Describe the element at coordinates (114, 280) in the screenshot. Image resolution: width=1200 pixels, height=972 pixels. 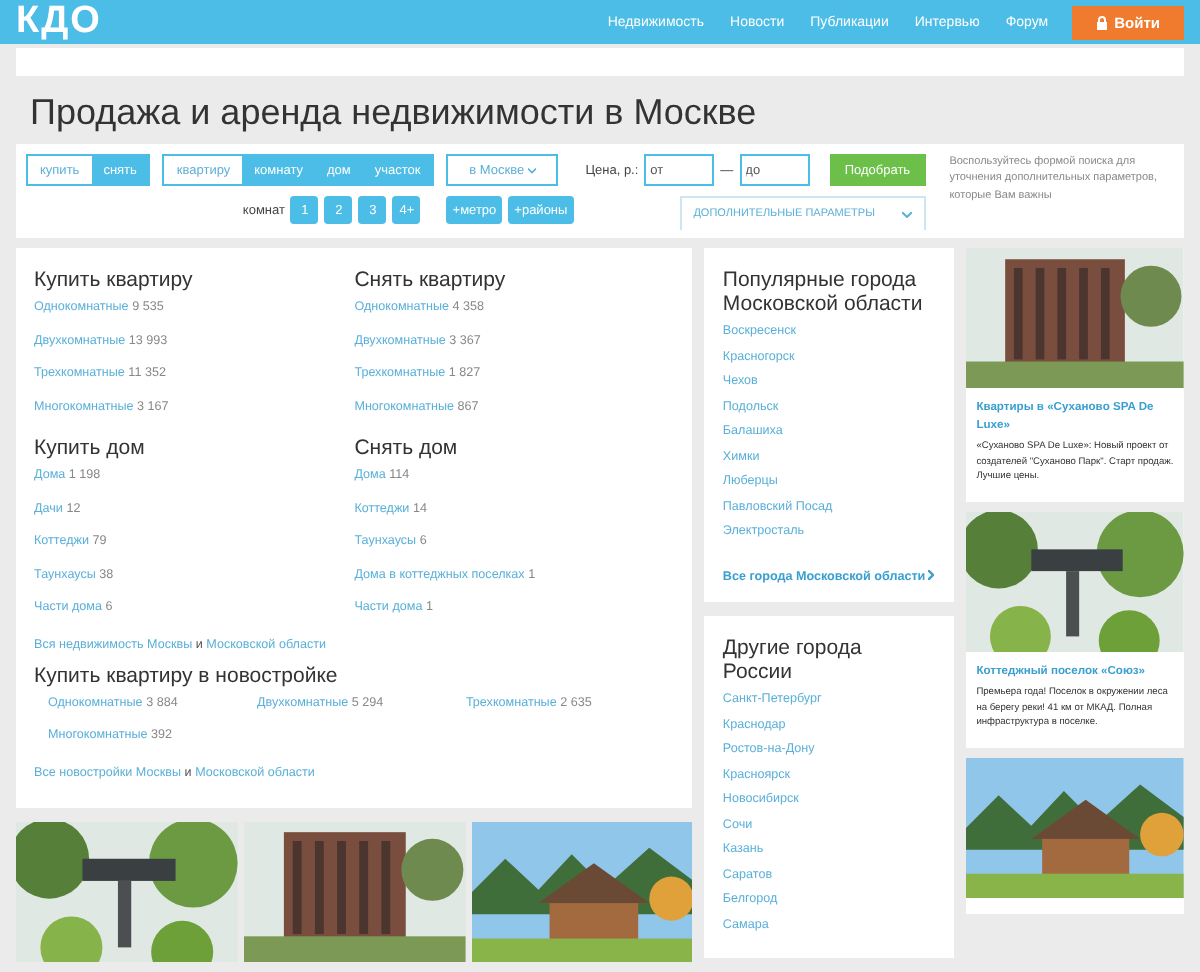
I see `section-heading: Купить квартиру` at that location.